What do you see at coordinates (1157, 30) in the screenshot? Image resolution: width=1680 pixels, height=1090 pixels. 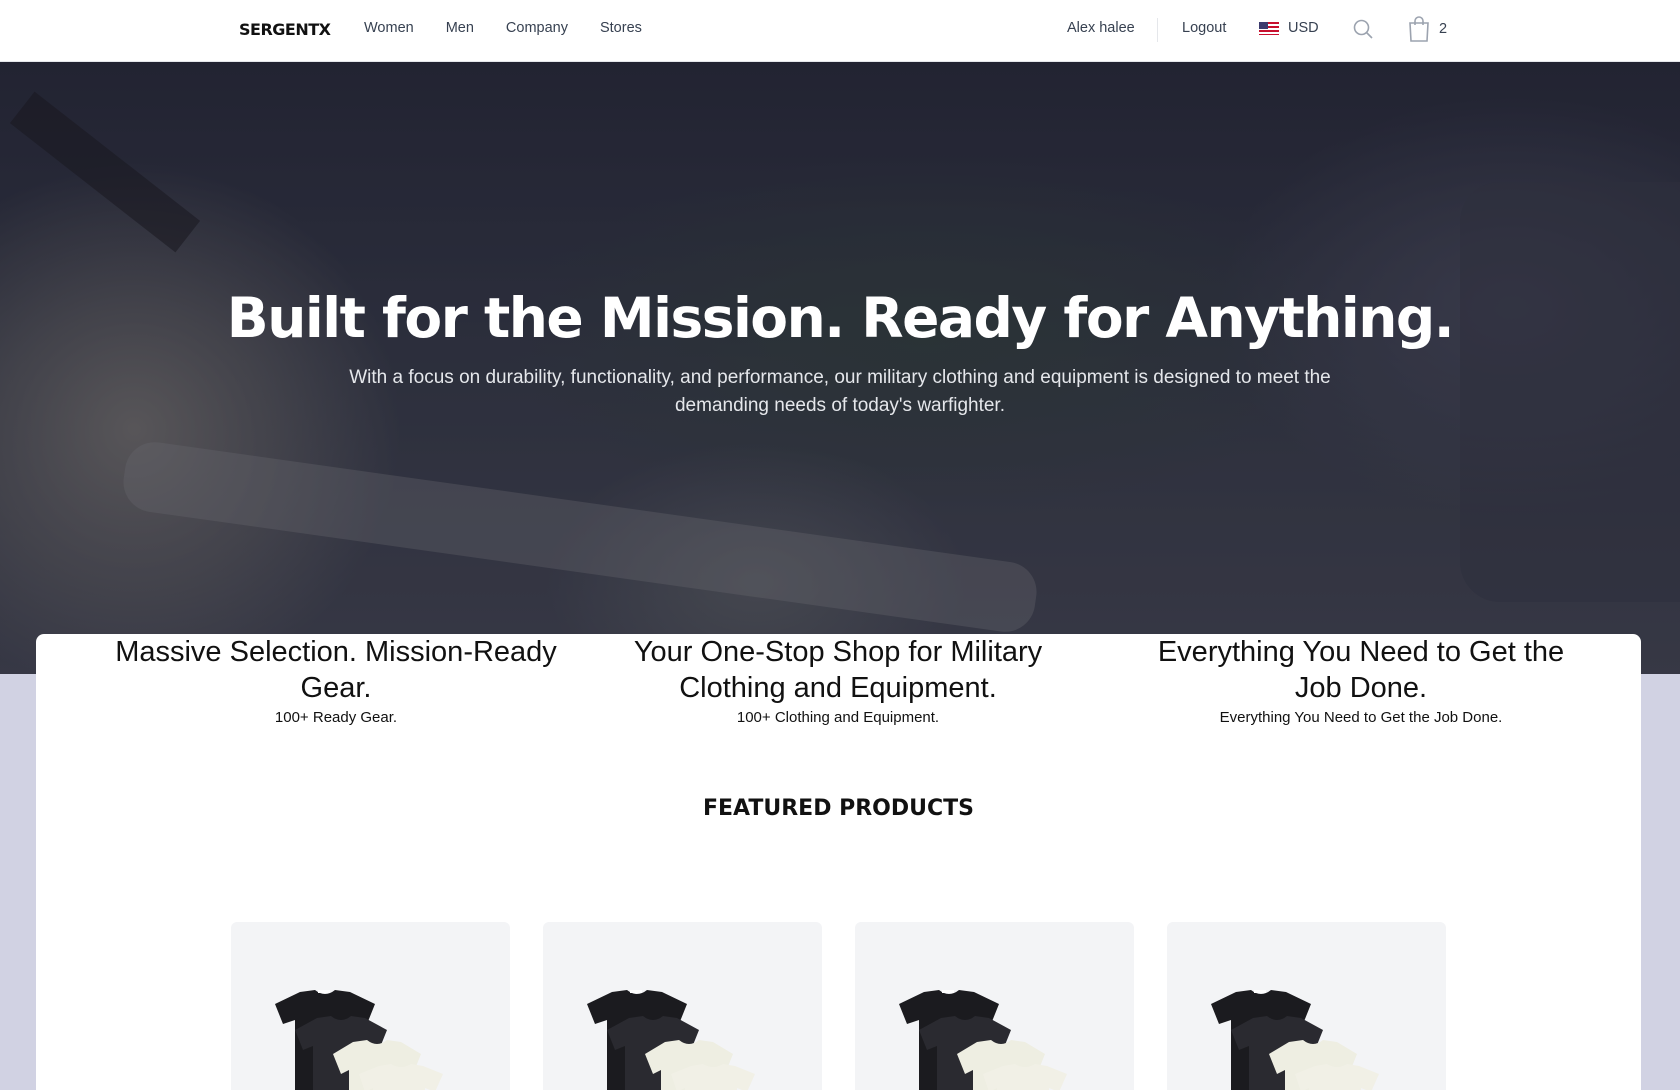 I see `nav-divider` at bounding box center [1157, 30].